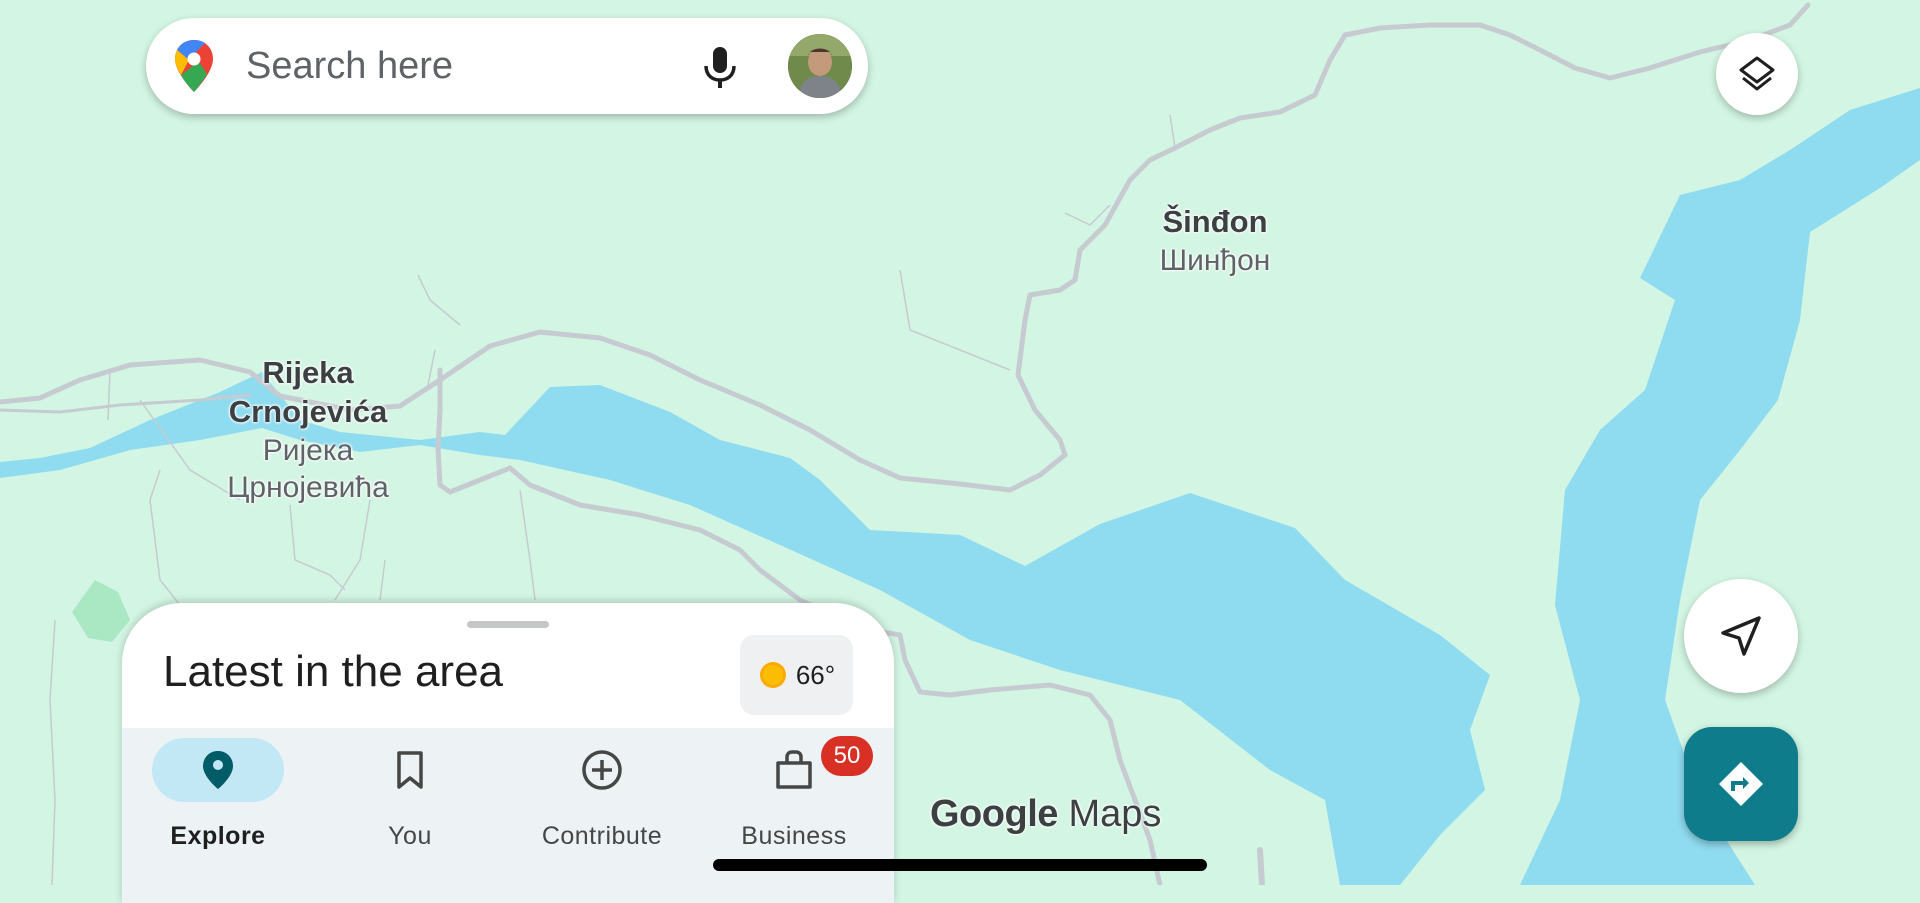 The width and height of the screenshot is (1920, 903). I want to click on place-label-latin-line: Rijeka, so click(308, 372).